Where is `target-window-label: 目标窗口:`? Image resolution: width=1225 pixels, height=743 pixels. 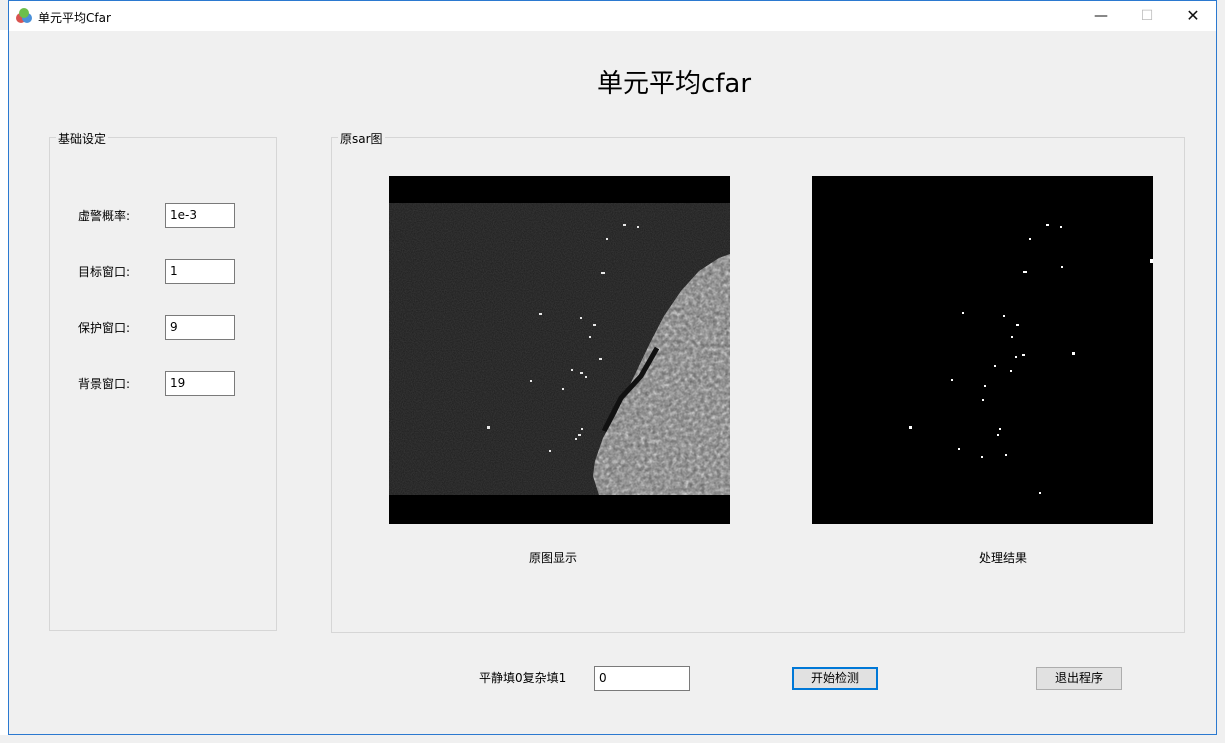 target-window-label: 目标窗口: is located at coordinates (104, 272).